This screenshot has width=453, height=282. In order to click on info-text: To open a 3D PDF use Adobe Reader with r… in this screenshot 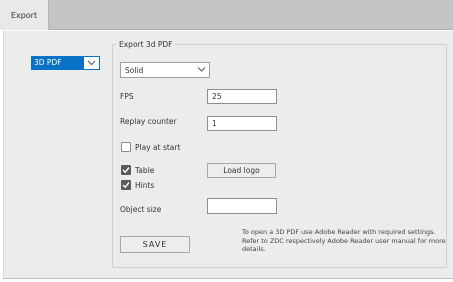, I will do `click(344, 240)`.